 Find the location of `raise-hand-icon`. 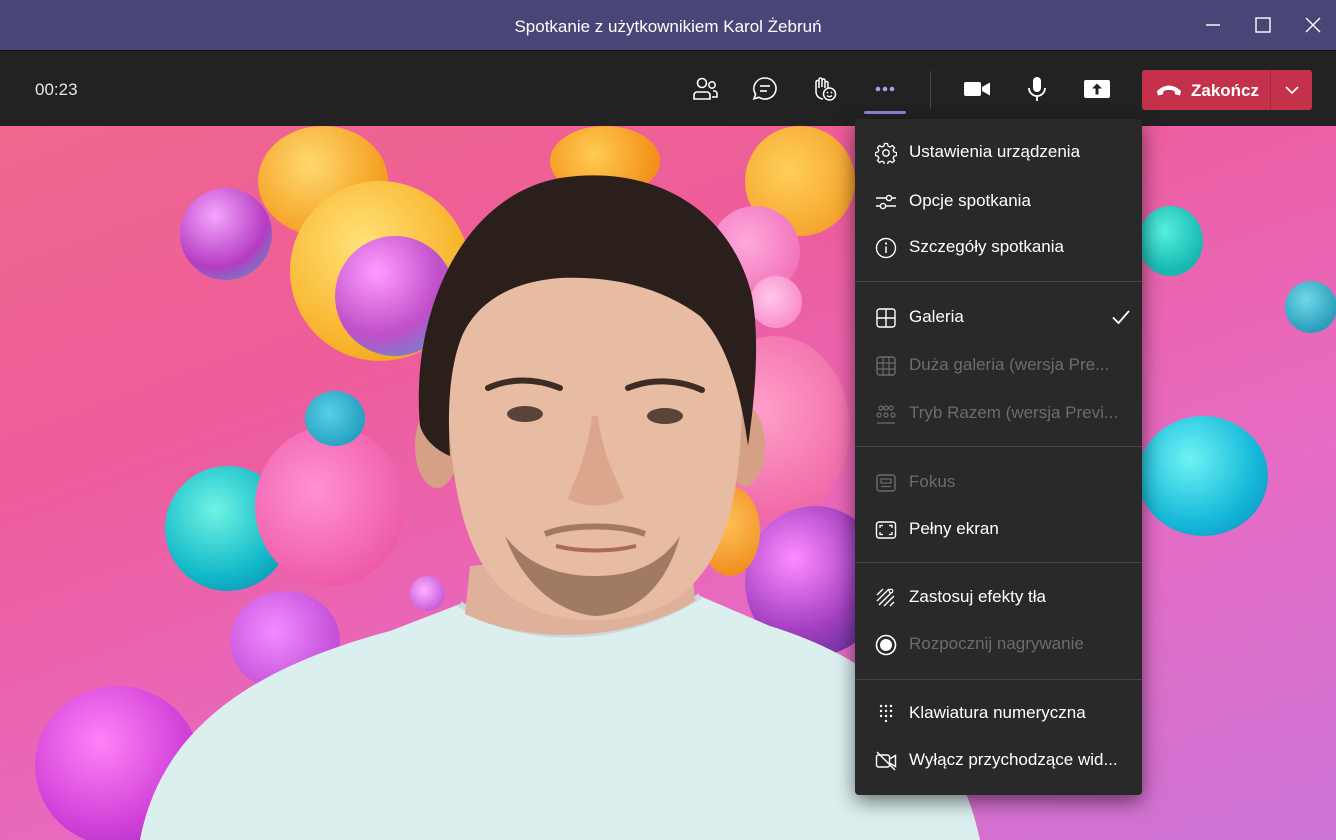

raise-hand-icon is located at coordinates (826, 89).